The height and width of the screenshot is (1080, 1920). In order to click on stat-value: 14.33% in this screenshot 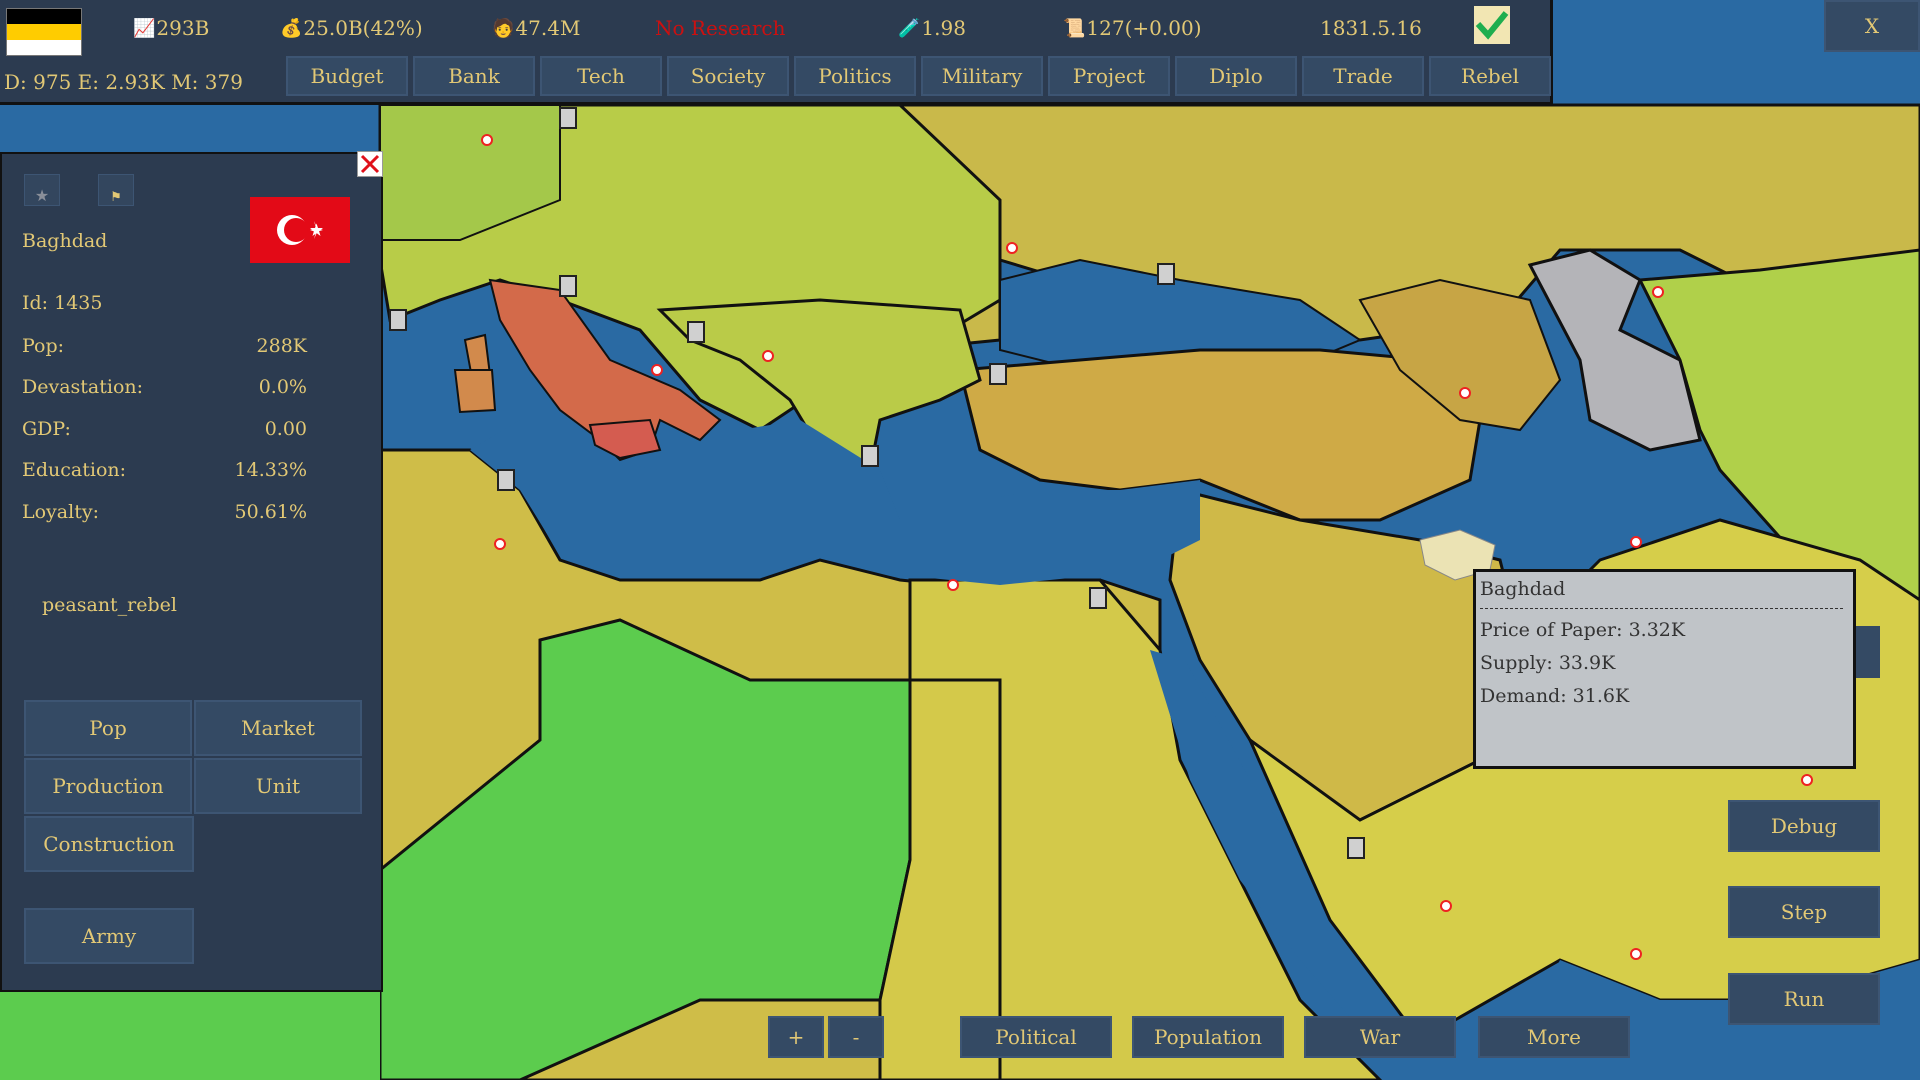, I will do `click(270, 470)`.